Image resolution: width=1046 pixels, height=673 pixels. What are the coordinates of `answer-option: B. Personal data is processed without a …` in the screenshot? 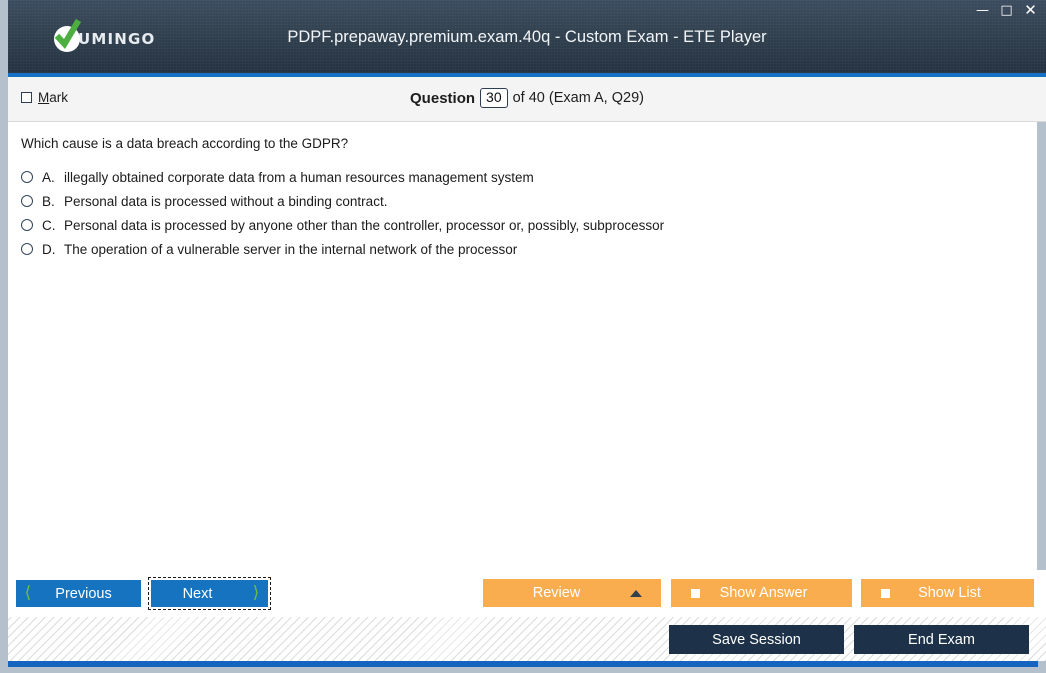 It's located at (511, 201).